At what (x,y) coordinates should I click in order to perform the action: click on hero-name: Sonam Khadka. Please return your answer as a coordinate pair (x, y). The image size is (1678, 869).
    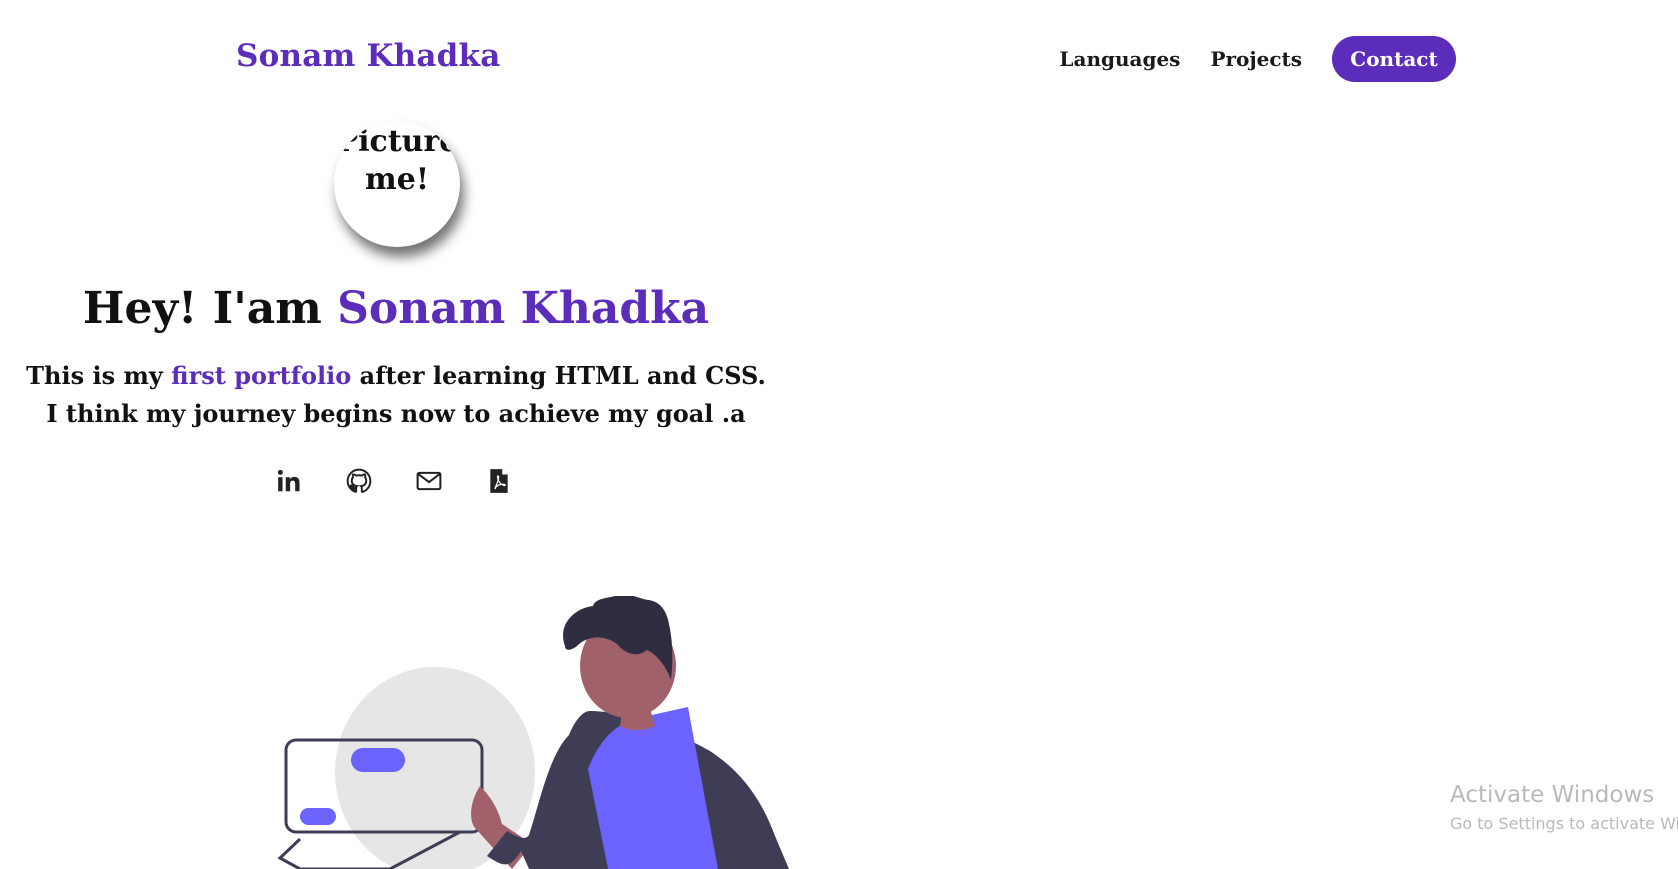
    Looking at the image, I should click on (523, 308).